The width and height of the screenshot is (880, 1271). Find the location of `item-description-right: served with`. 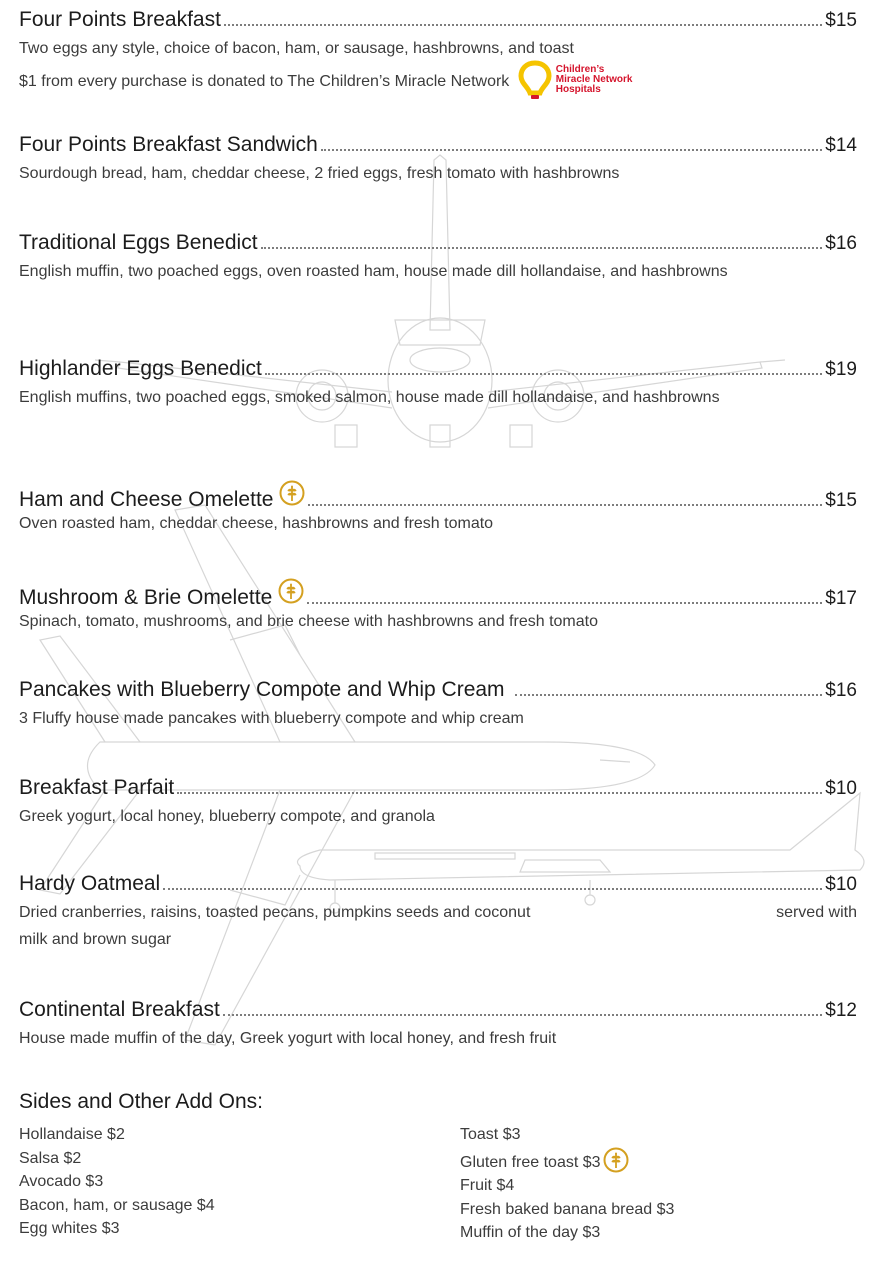

item-description-right: served with is located at coordinates (816, 912).